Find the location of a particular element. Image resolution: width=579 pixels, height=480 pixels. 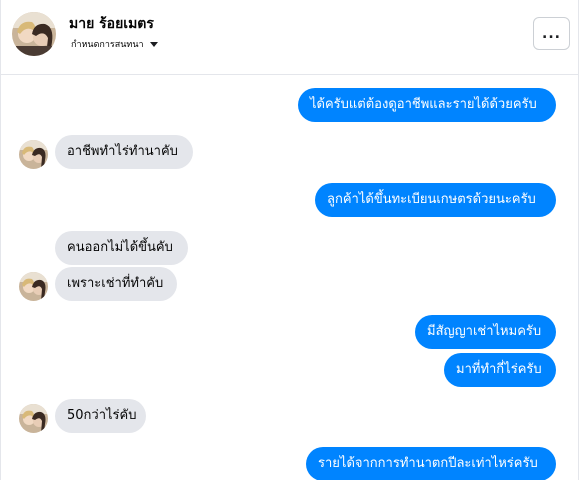

caret-down-icon is located at coordinates (153, 44).